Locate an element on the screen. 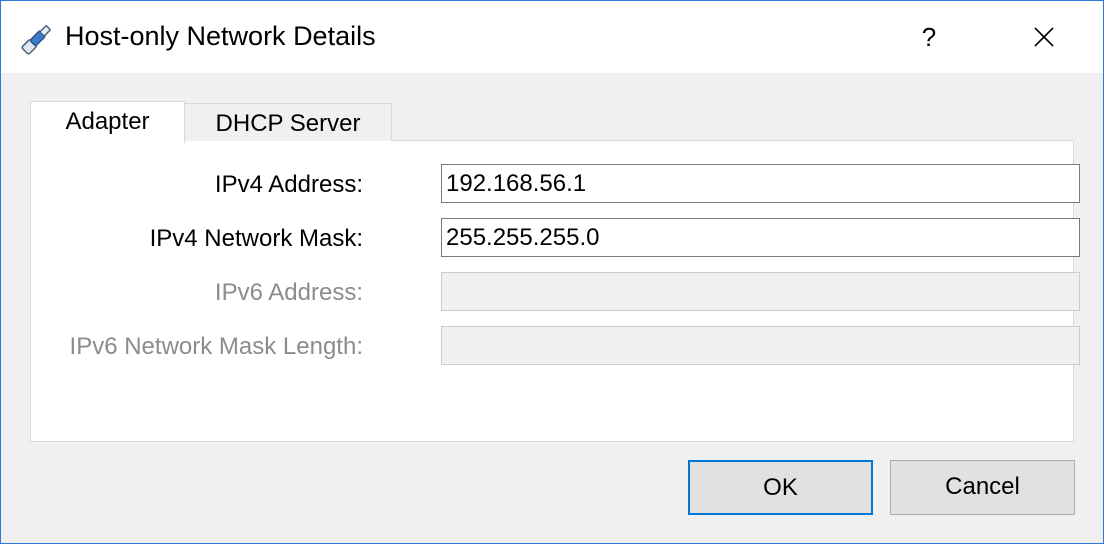  ipv6-mask-length-input is located at coordinates (760, 345).